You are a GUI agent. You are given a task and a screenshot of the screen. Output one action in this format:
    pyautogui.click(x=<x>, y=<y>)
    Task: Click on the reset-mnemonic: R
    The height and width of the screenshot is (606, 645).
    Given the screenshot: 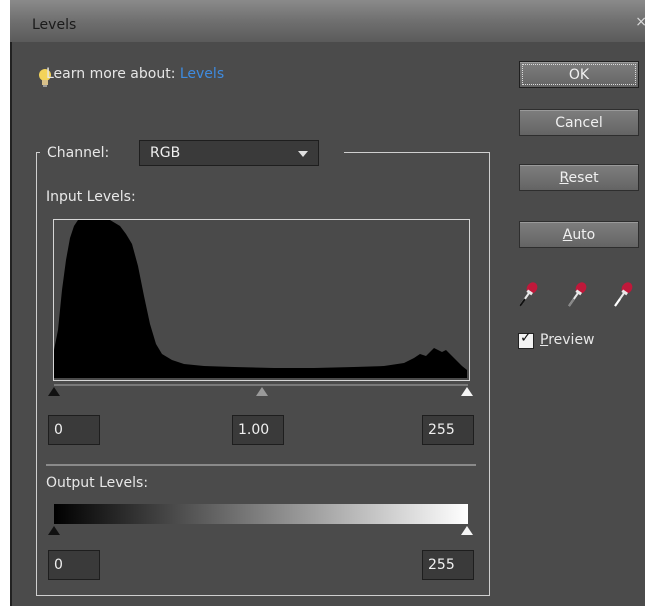 What is the action you would take?
    pyautogui.click(x=564, y=178)
    